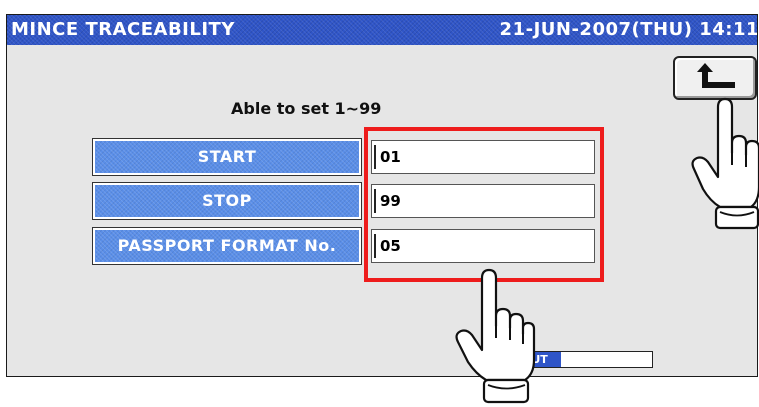 This screenshot has height=407, width=759. What do you see at coordinates (484, 204) in the screenshot?
I see `value-fields-highlight` at bounding box center [484, 204].